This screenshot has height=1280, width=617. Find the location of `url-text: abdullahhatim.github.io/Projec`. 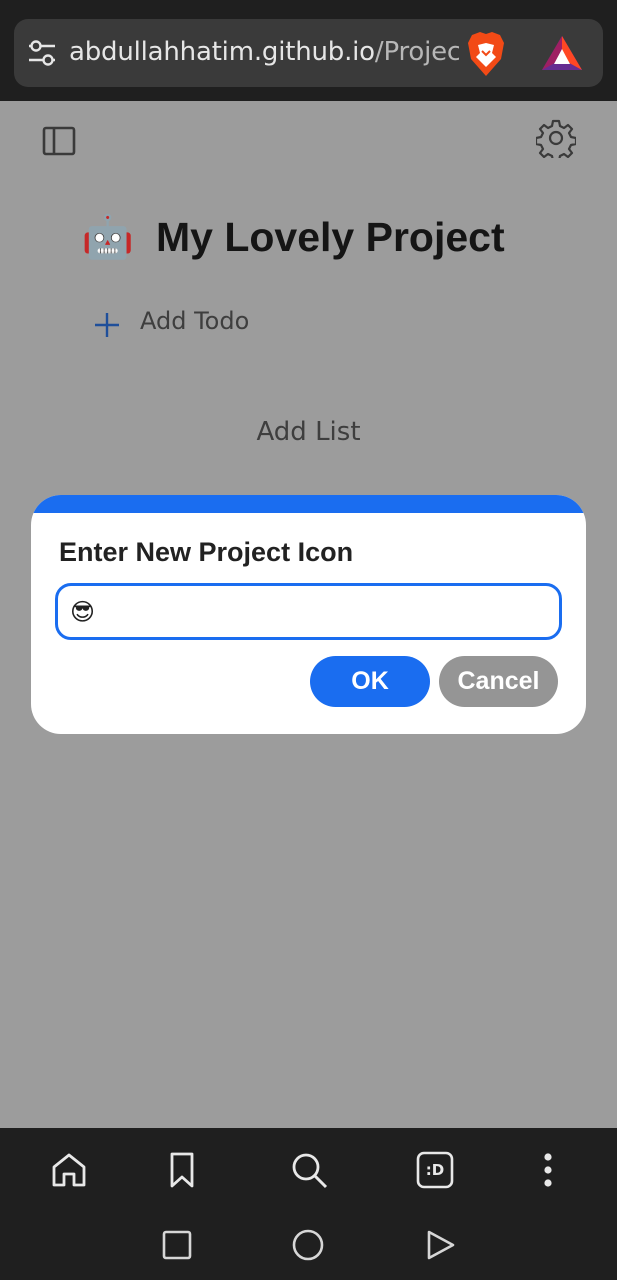

url-text: abdullahhatim.github.io/Projec is located at coordinates (264, 54).